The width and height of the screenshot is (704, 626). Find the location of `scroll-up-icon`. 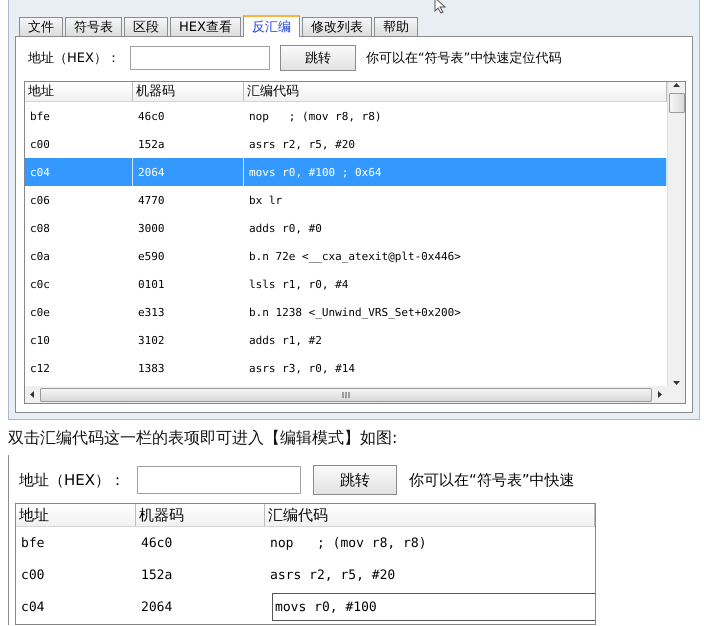

scroll-up-icon is located at coordinates (676, 85).